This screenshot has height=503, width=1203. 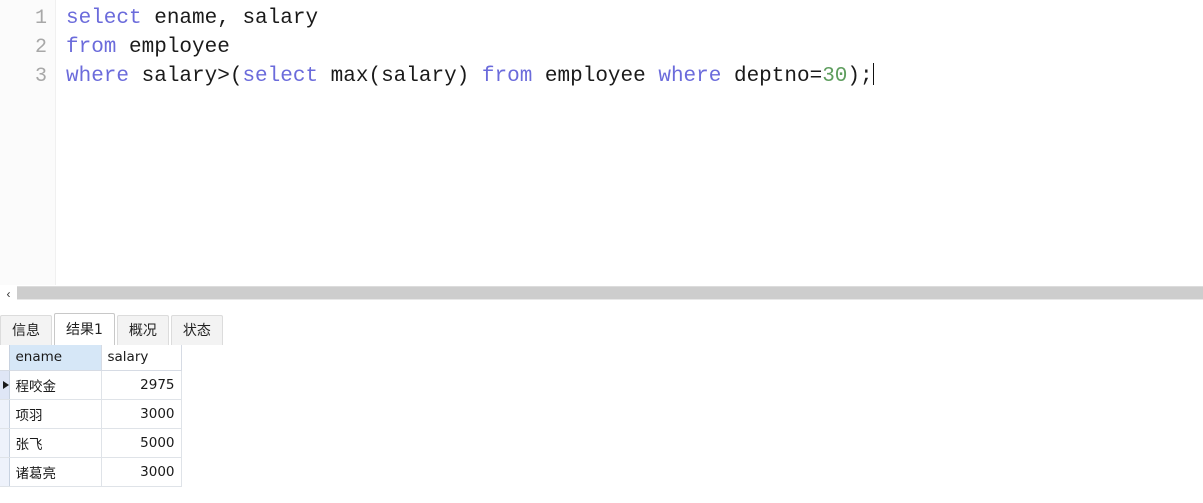 What do you see at coordinates (230, 18) in the screenshot?
I see `sql-text: ename, salary` at bounding box center [230, 18].